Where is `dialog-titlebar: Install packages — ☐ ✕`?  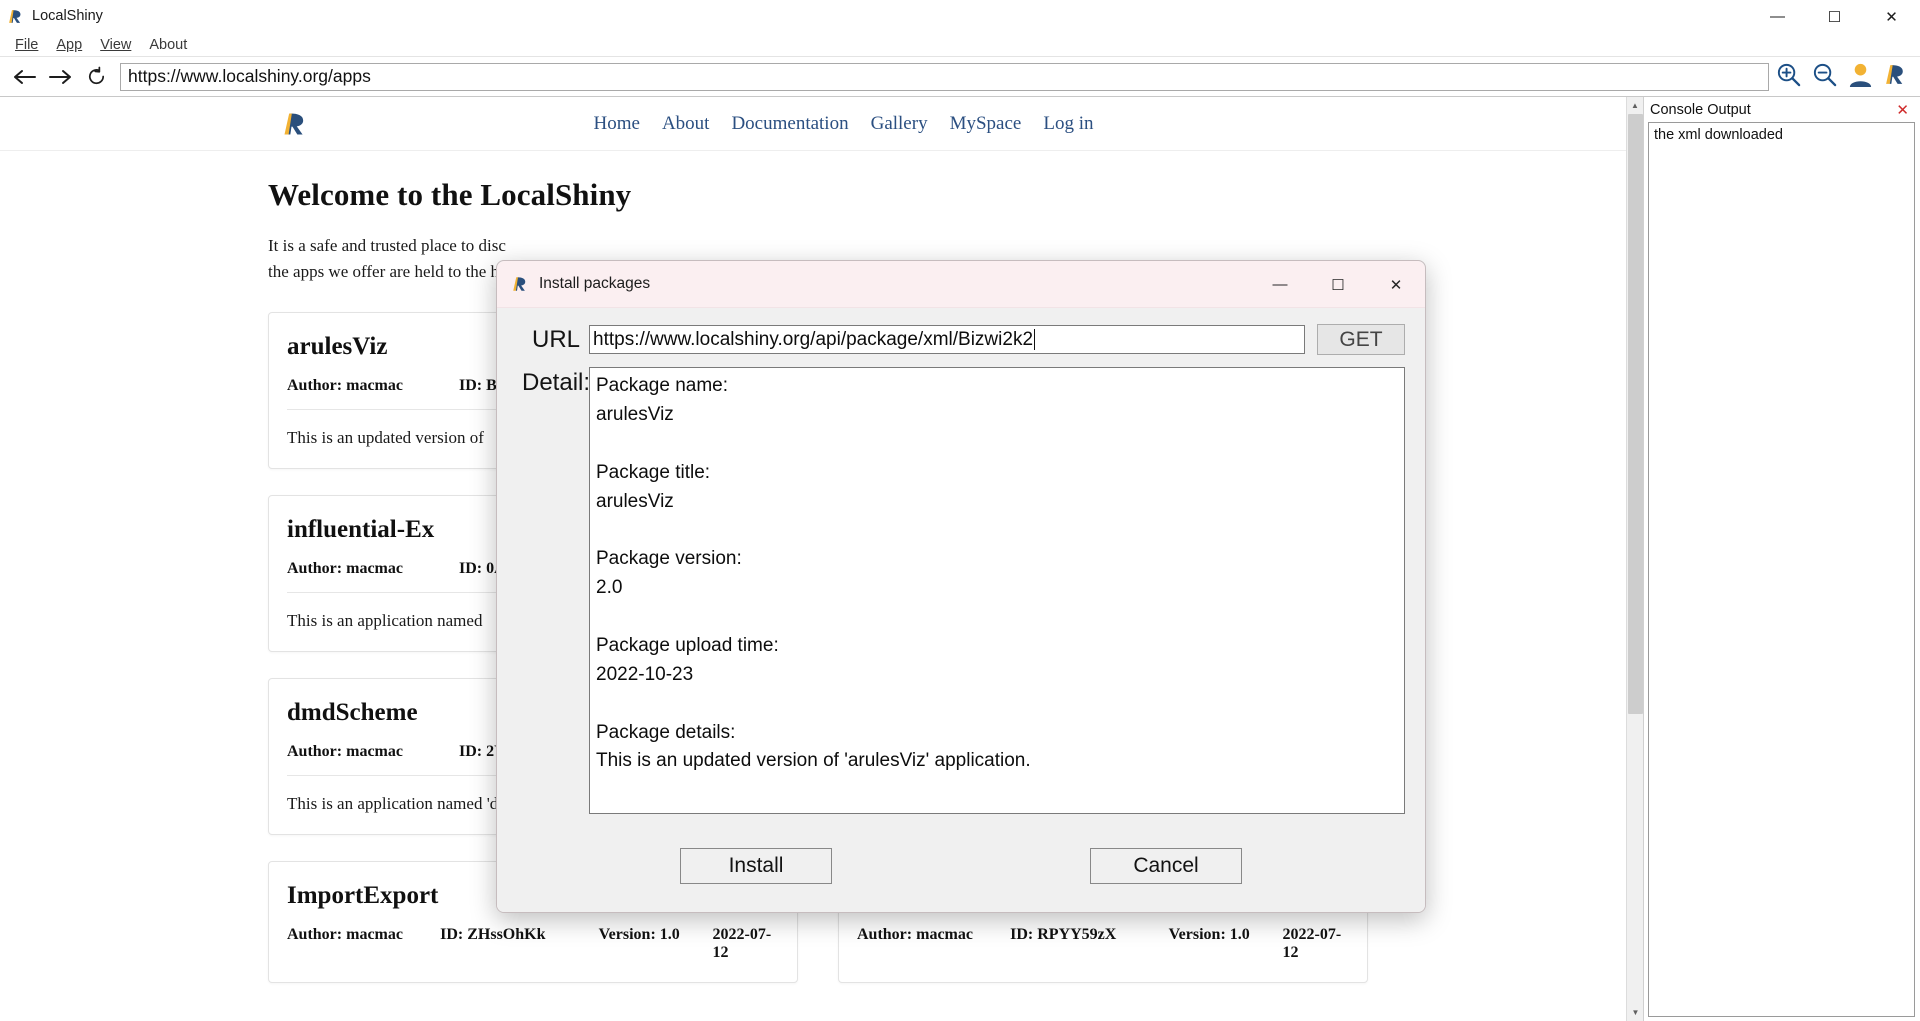
dialog-titlebar: Install packages — ☐ ✕ is located at coordinates (961, 284).